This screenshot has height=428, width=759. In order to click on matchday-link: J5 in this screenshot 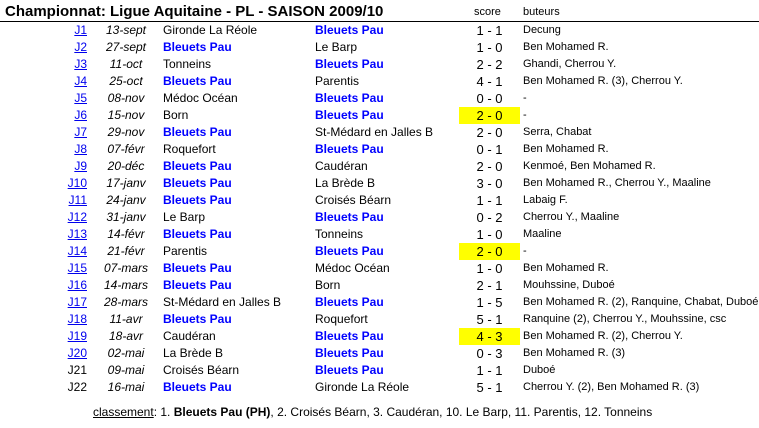, I will do `click(72, 98)`.